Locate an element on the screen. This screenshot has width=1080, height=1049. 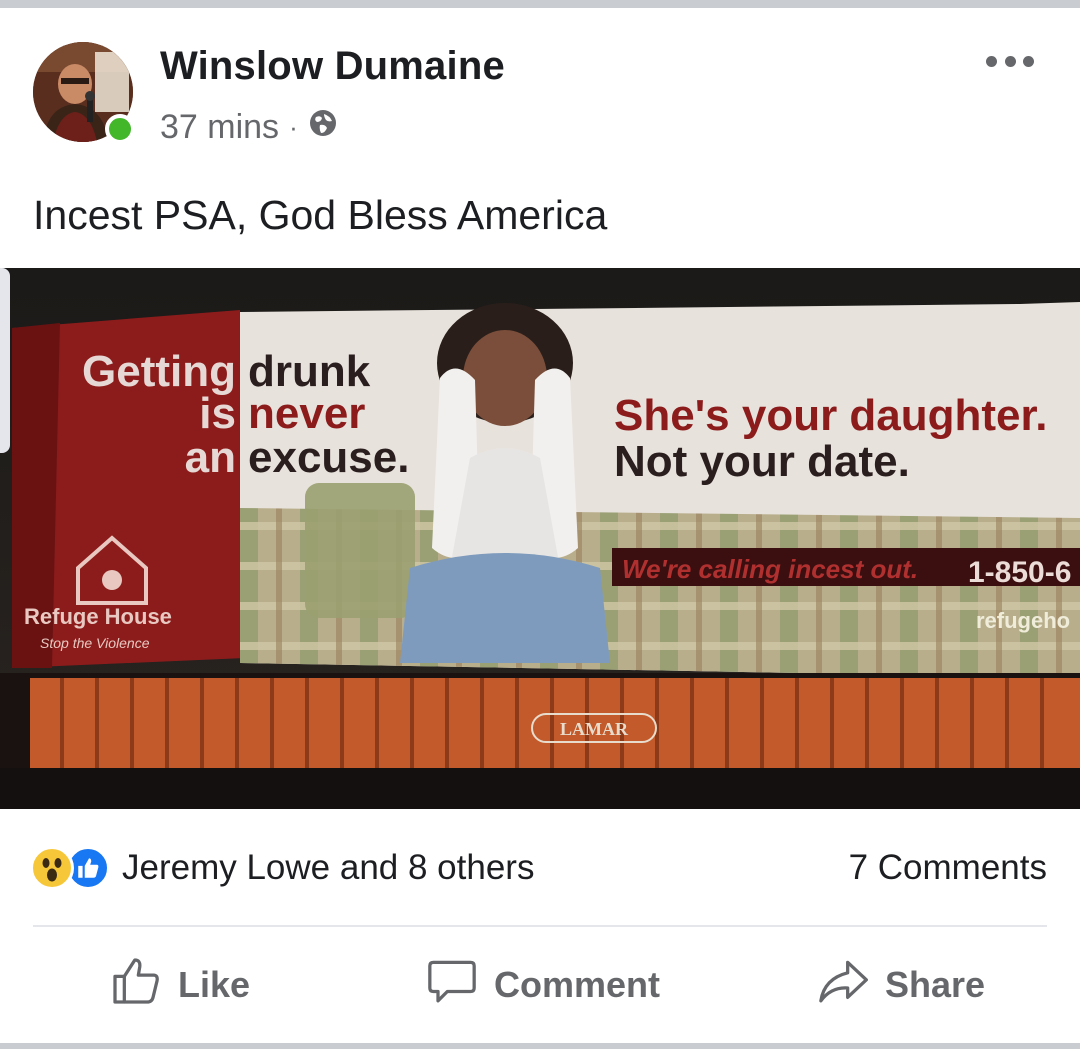
like-button: Like is located at coordinates (179, 985).